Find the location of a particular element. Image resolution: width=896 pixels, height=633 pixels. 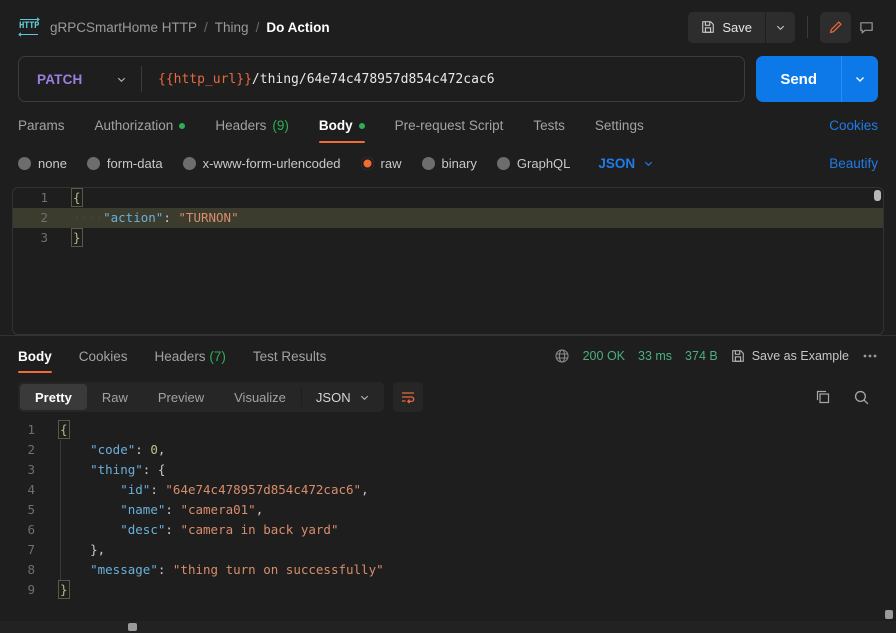

response-actions is located at coordinates (846, 397).